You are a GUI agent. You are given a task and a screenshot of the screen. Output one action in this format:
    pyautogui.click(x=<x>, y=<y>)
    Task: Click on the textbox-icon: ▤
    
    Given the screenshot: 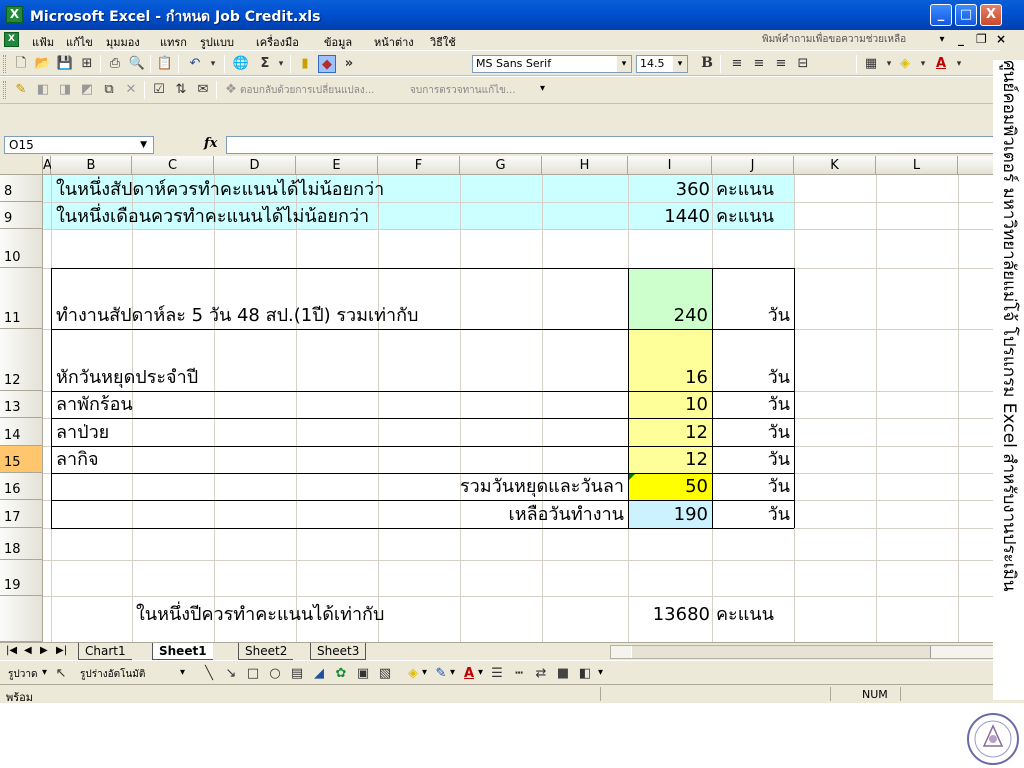 What is the action you would take?
    pyautogui.click(x=297, y=674)
    